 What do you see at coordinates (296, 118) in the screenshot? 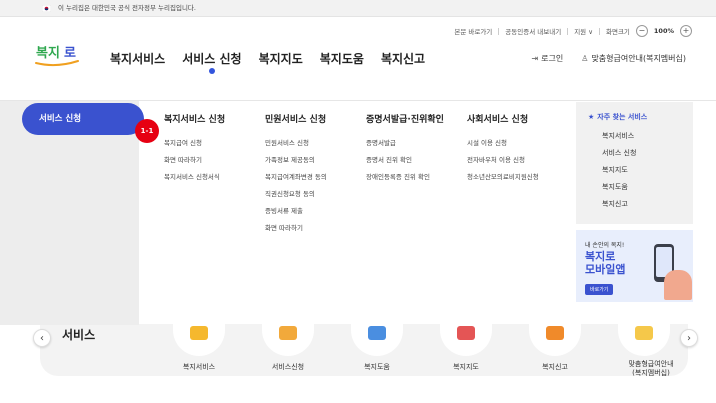
I see `menu-column-title: 민원서비스 신청` at bounding box center [296, 118].